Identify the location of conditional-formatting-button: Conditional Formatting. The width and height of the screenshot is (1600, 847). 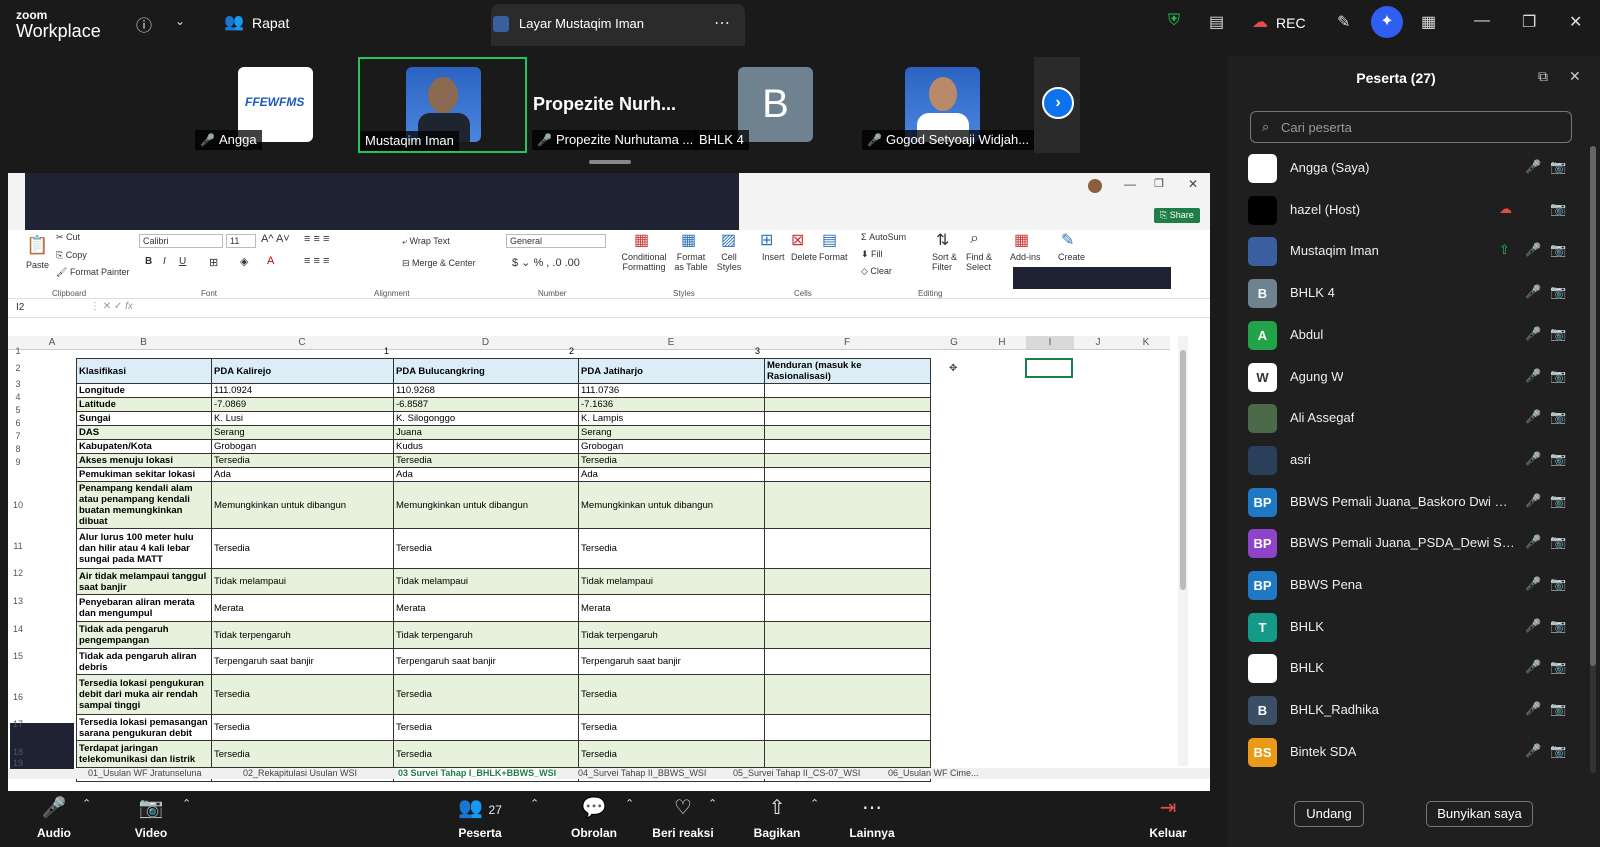
(644, 262).